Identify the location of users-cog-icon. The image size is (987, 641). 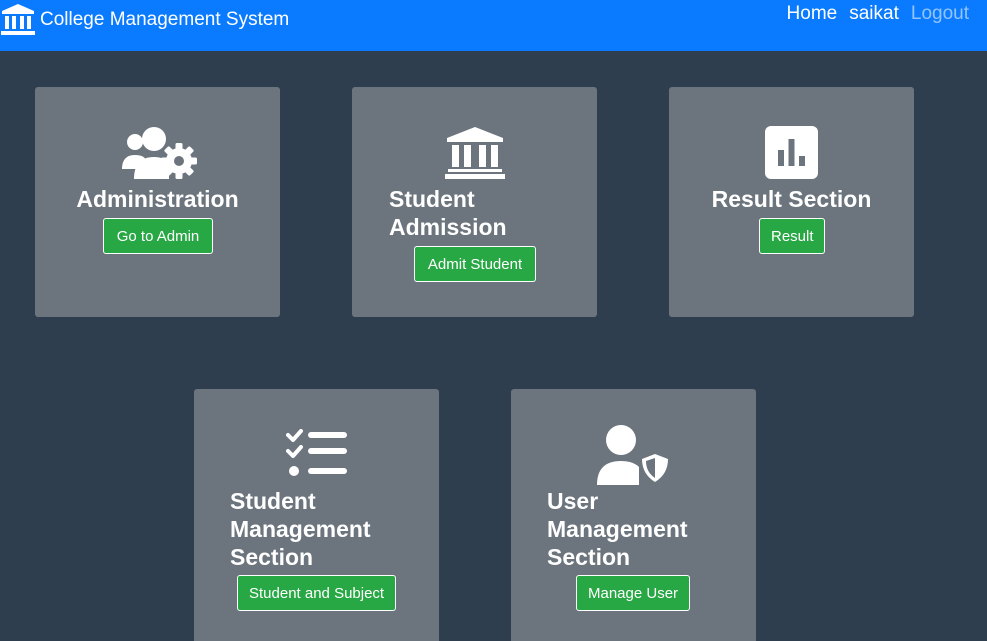
(159, 153).